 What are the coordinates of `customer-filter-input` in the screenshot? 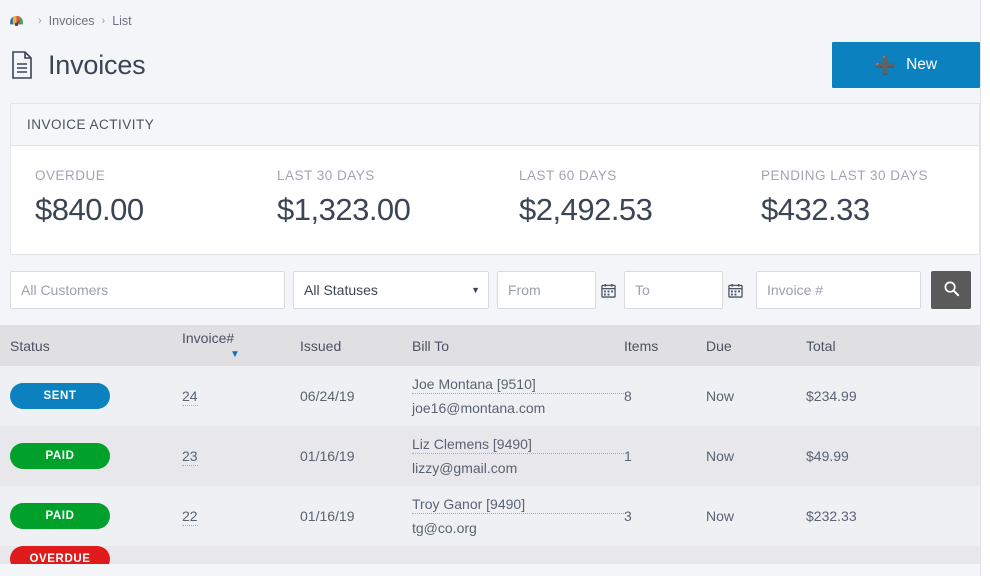 It's located at (147, 290).